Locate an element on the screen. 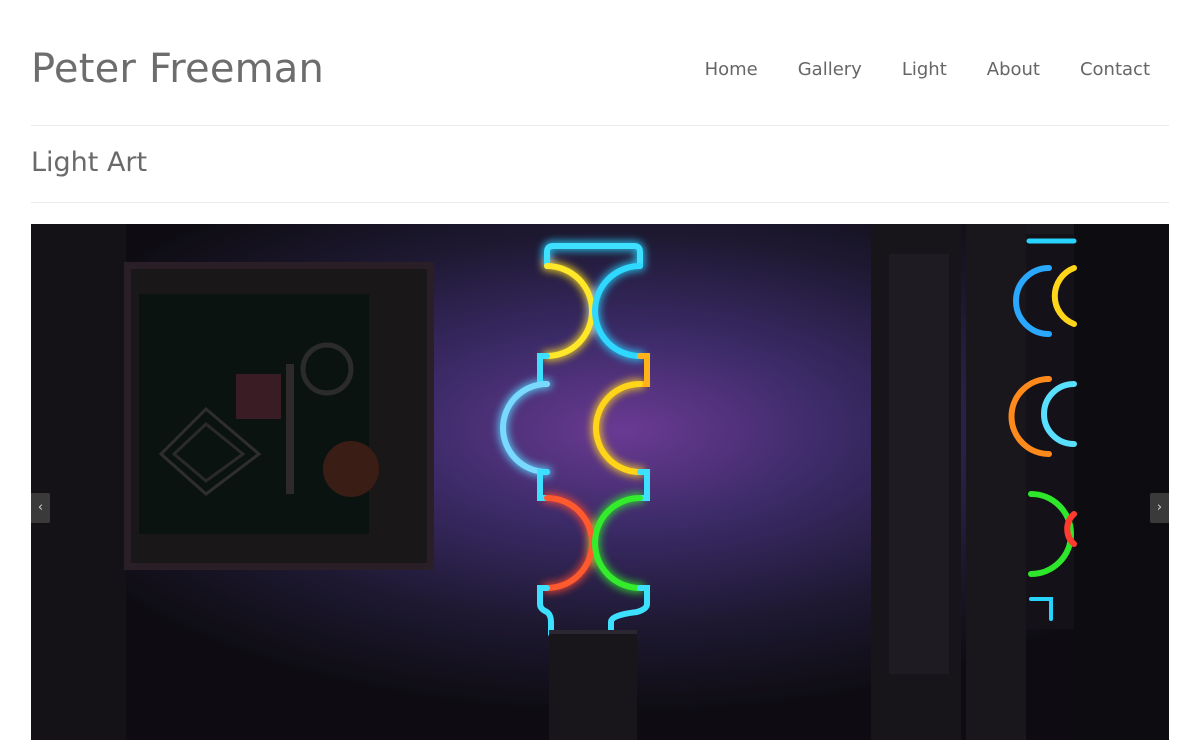 The width and height of the screenshot is (1200, 740). nav-item-contact: Contact is located at coordinates (1115, 70).